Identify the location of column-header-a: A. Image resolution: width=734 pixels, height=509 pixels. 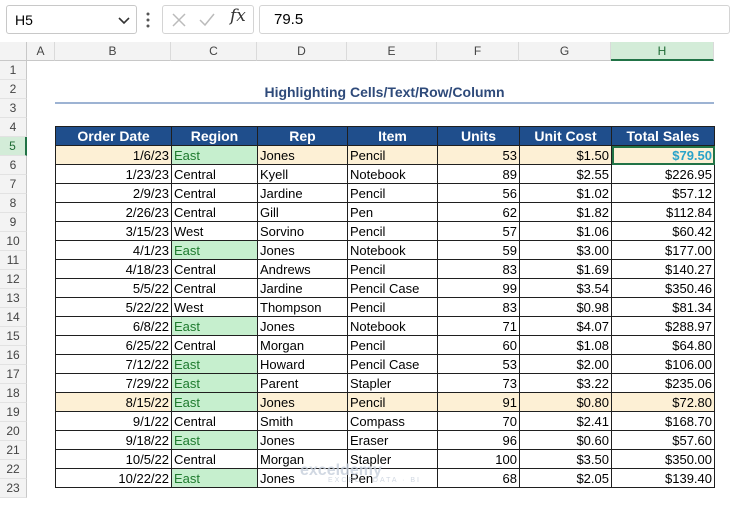
(41, 51).